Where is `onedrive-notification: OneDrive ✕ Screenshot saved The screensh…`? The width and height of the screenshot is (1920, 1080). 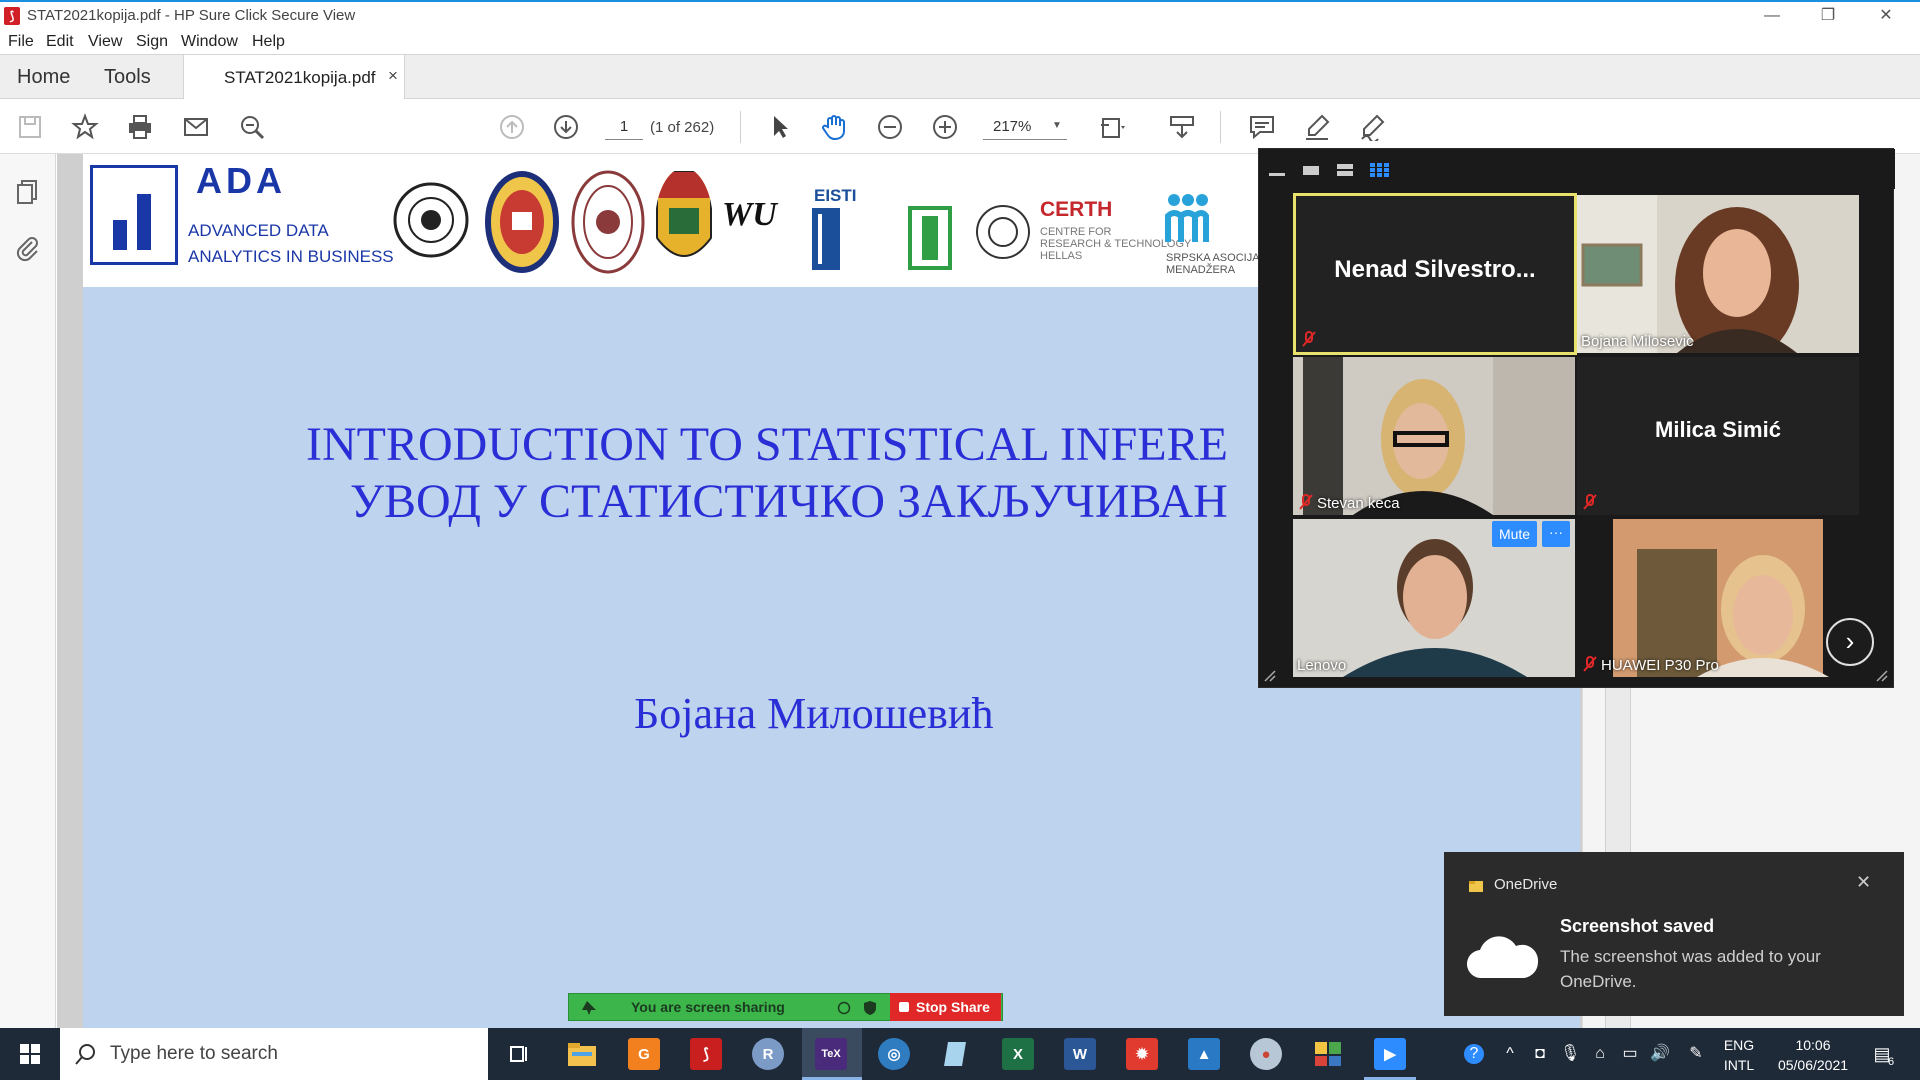
onedrive-notification: OneDrive ✕ Screenshot saved The screensh… is located at coordinates (1674, 934).